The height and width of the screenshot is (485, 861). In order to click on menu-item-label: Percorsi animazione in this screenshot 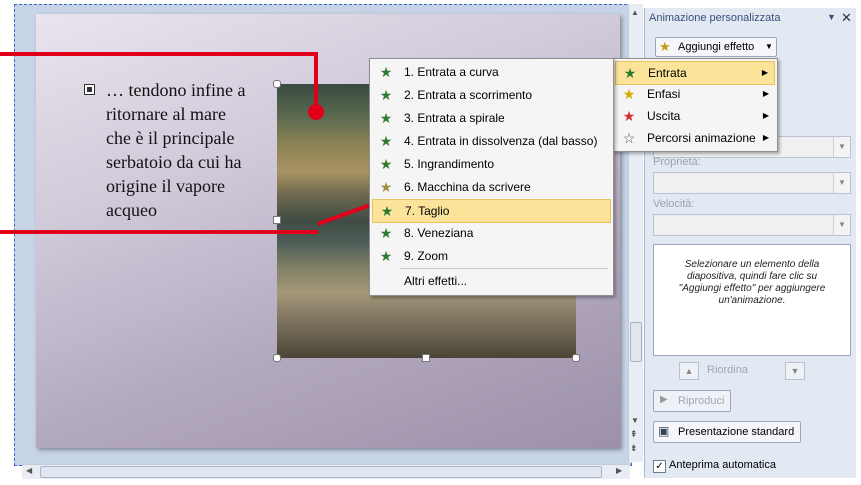, I will do `click(701, 138)`.